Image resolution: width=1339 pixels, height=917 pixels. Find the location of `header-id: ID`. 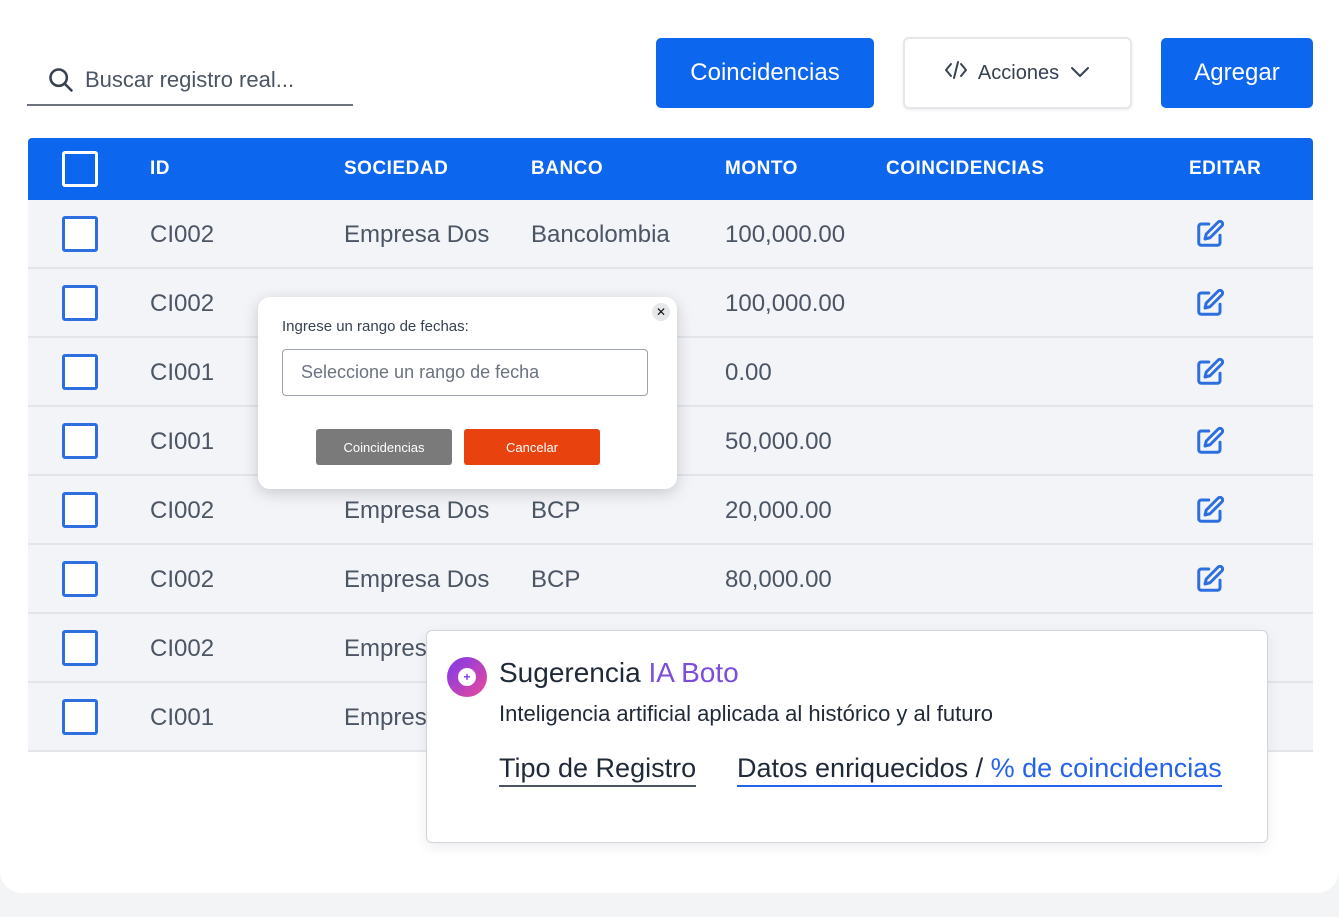

header-id: ID is located at coordinates (160, 168).